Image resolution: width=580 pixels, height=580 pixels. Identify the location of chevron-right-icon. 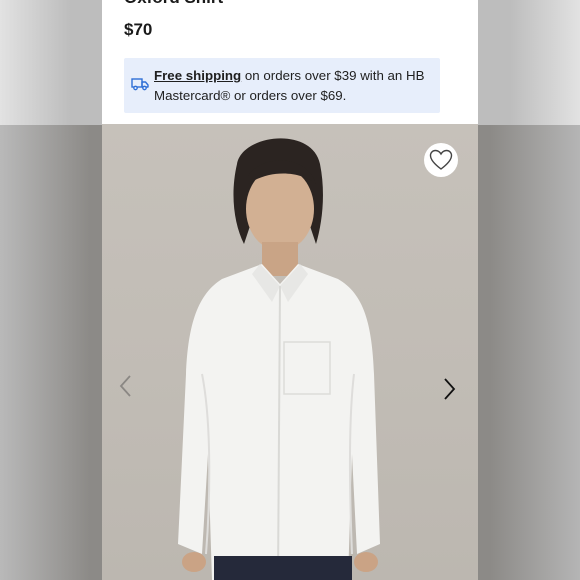
(450, 389).